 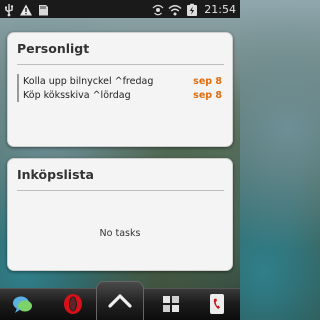 What do you see at coordinates (120, 300) in the screenshot?
I see `launcher-arrow-icon` at bounding box center [120, 300].